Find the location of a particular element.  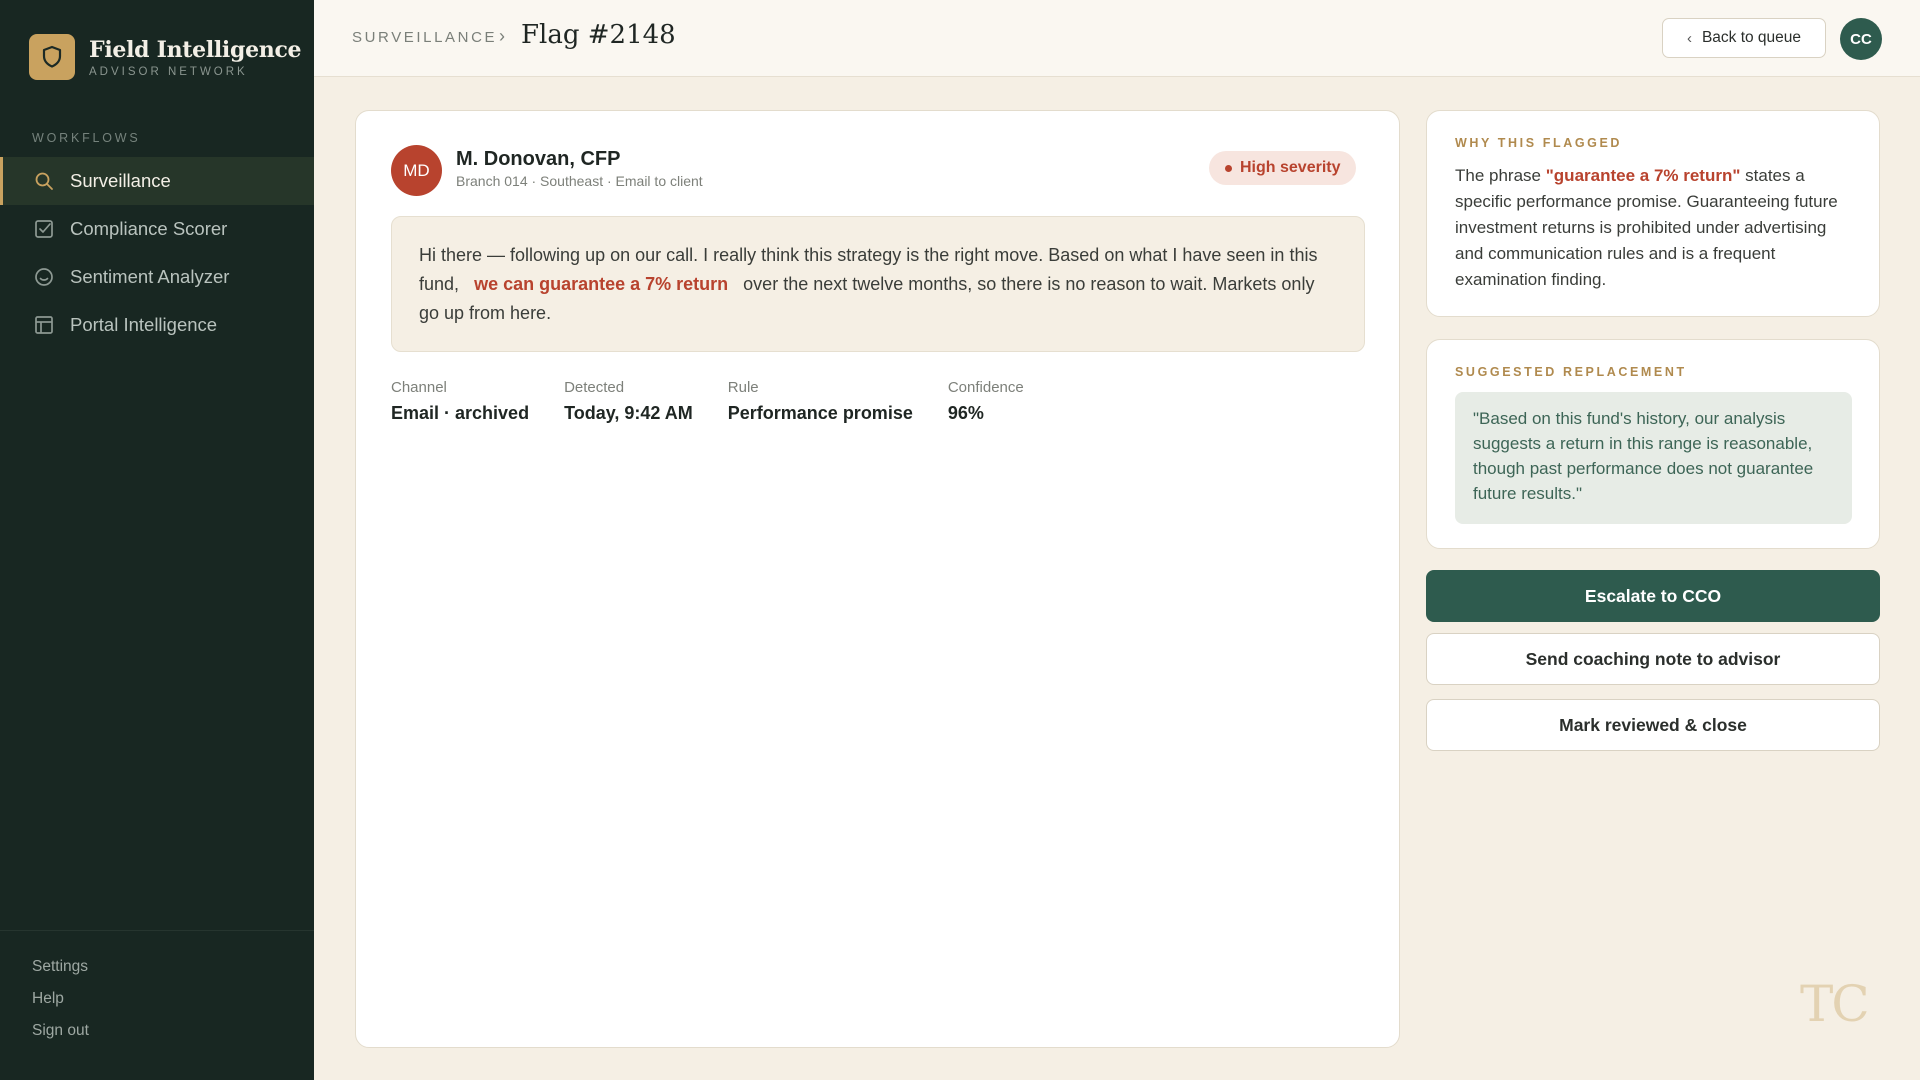

sidebar-item-surveillance: Surveillance is located at coordinates (157, 181).